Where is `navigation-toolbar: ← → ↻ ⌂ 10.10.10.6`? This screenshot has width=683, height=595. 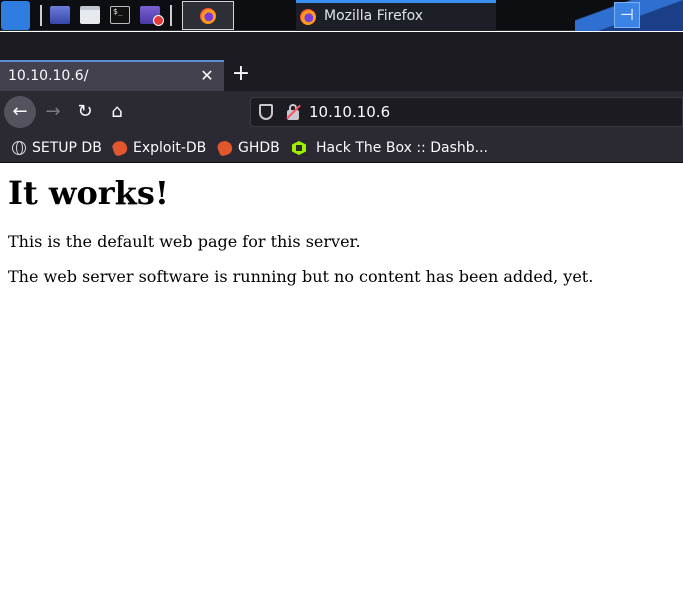 navigation-toolbar: ← → ↻ ⌂ 10.10.10.6 is located at coordinates (341, 111).